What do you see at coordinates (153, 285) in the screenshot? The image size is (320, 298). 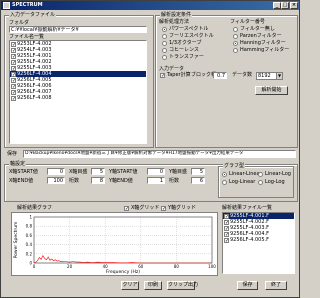 I see `print-button: 印刷` at bounding box center [153, 285].